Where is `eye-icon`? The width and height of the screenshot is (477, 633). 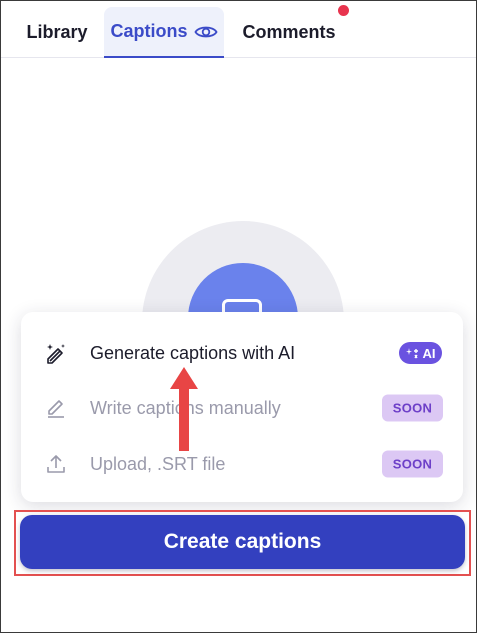
eye-icon is located at coordinates (205, 32).